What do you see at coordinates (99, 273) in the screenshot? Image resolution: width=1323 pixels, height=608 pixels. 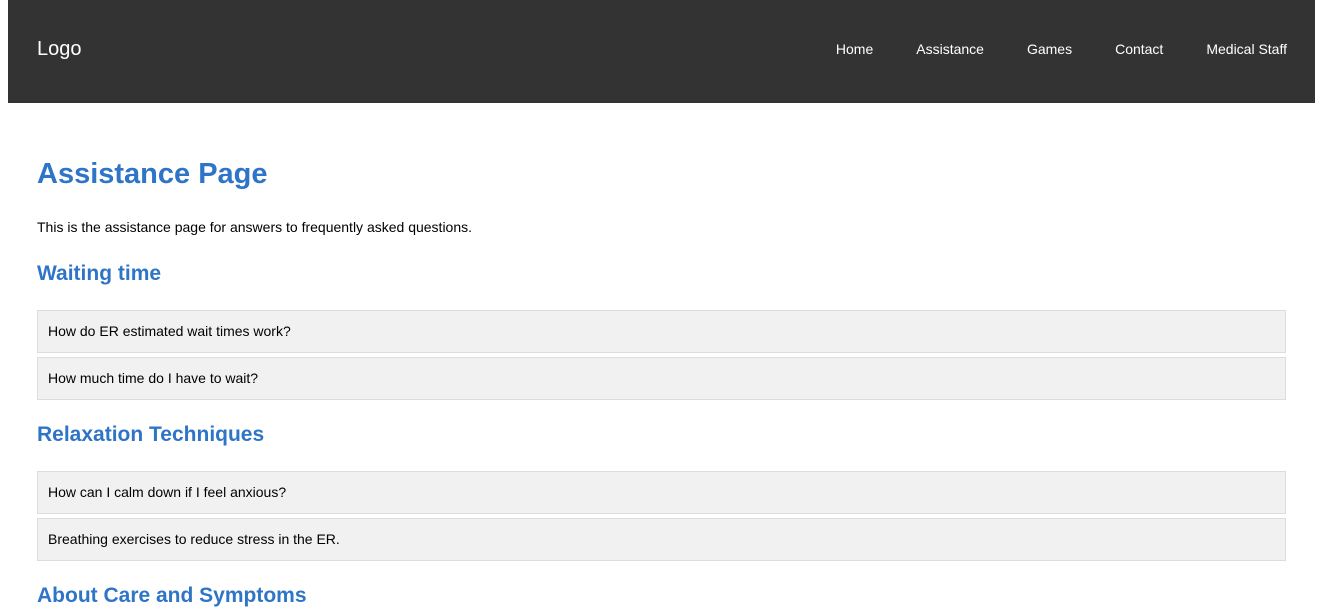 I see `section-title-waiting-time: Waiting time` at bounding box center [99, 273].